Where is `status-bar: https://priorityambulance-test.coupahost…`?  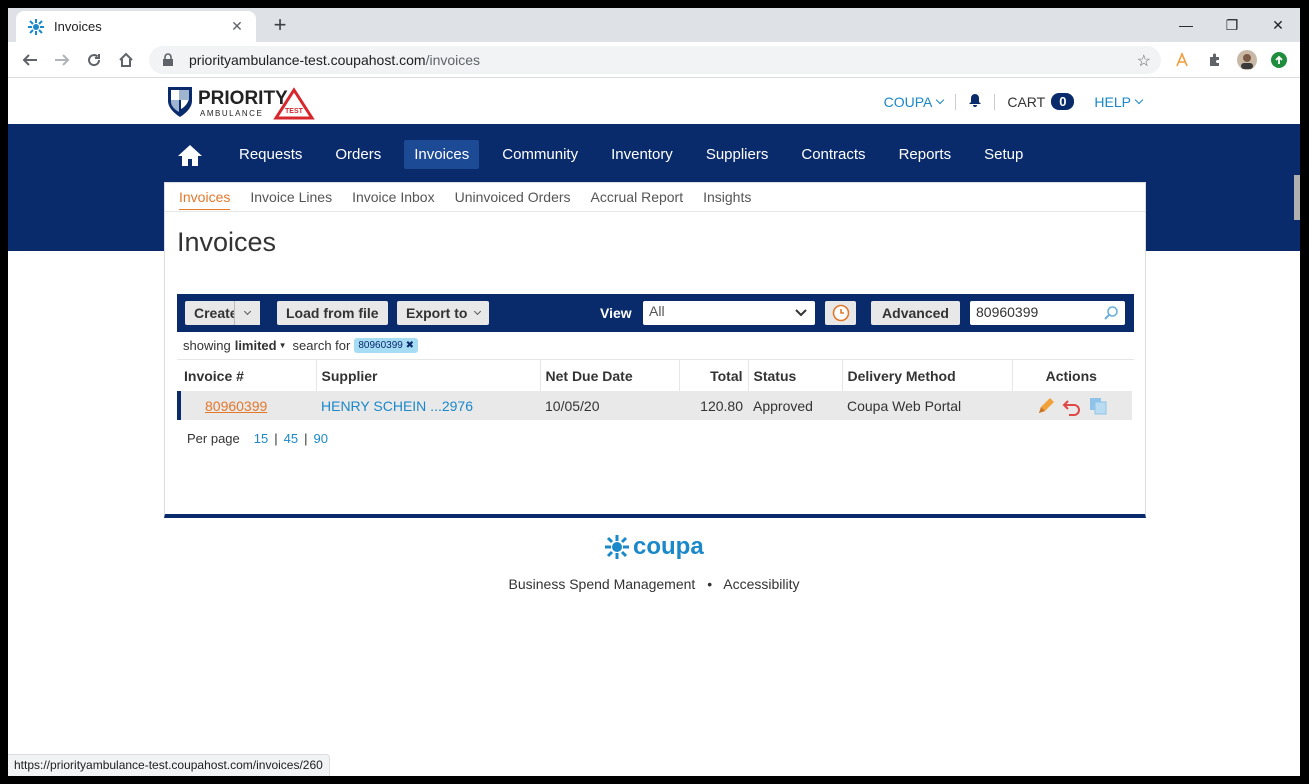
status-bar: https://priorityambulance-test.coupahost… is located at coordinates (169, 765).